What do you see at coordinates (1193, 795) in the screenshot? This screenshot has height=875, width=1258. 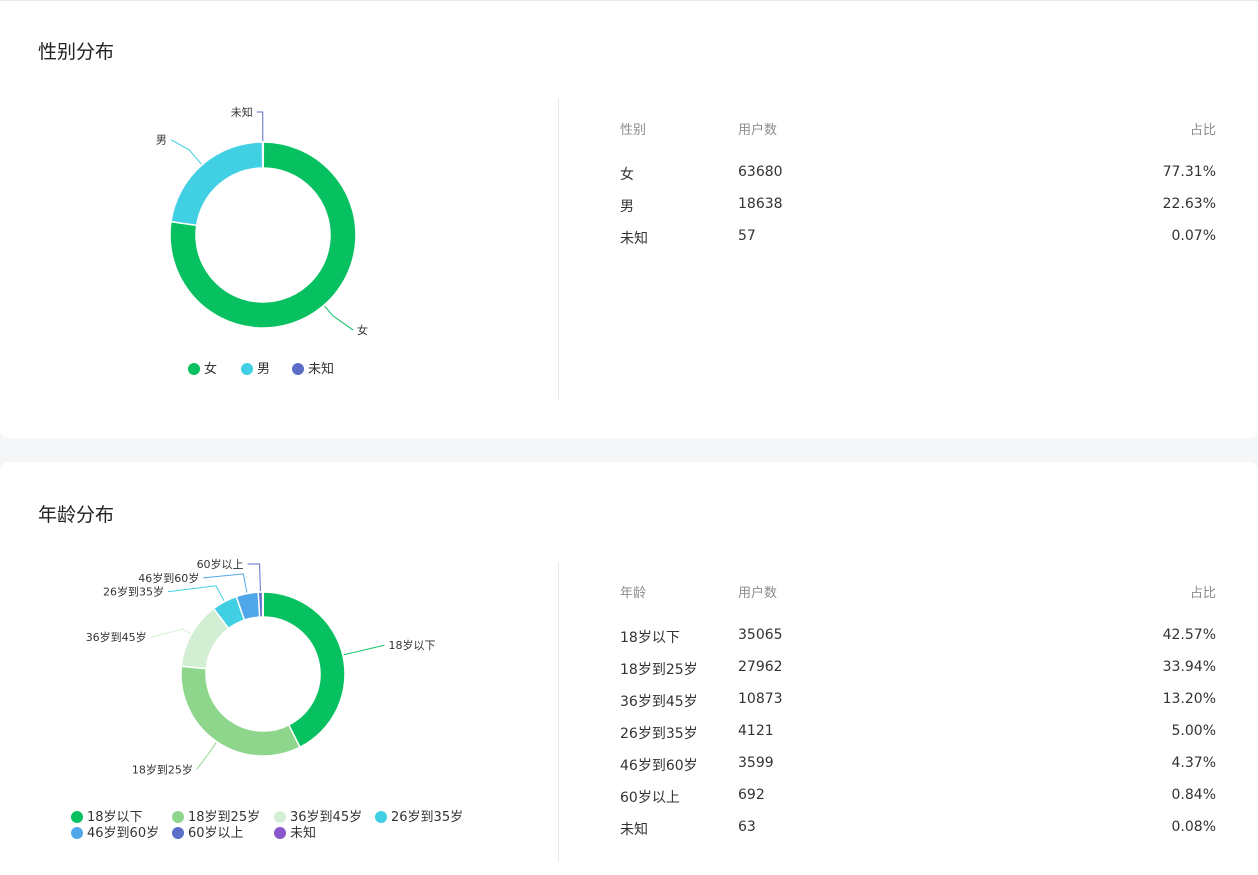 I see `row-percent: 0.84%` at bounding box center [1193, 795].